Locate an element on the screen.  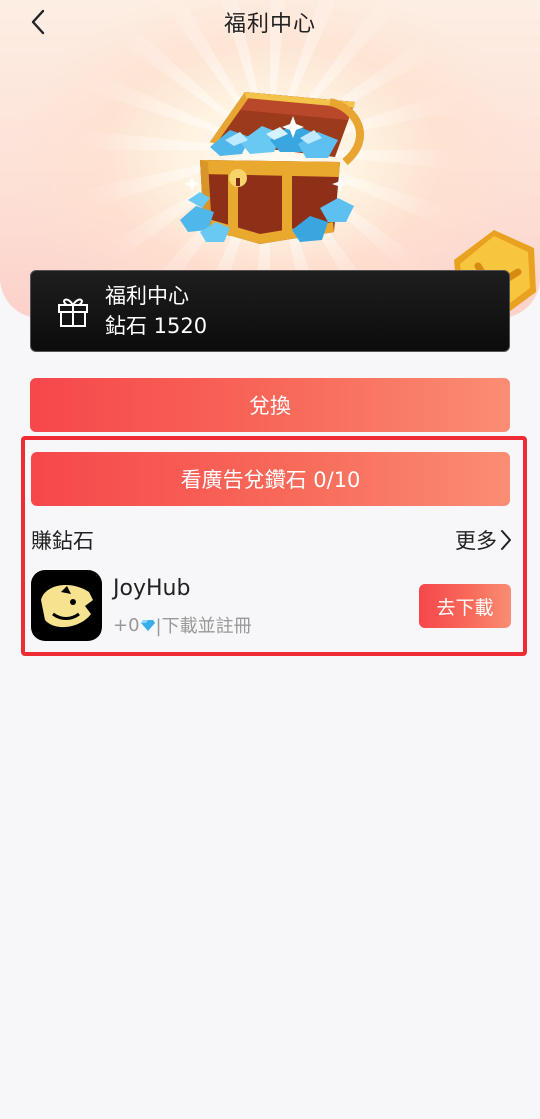
back-button is located at coordinates (38, 22).